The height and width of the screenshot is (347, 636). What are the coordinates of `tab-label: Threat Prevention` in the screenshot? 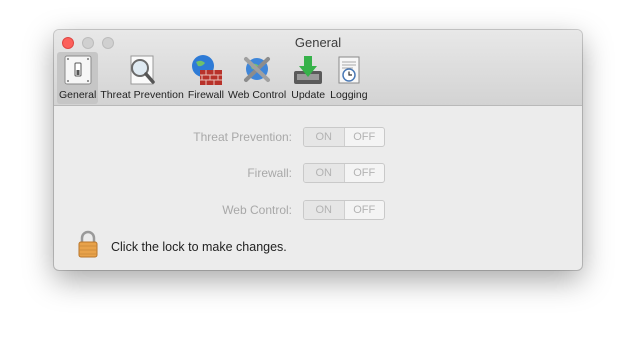 It's located at (142, 95).